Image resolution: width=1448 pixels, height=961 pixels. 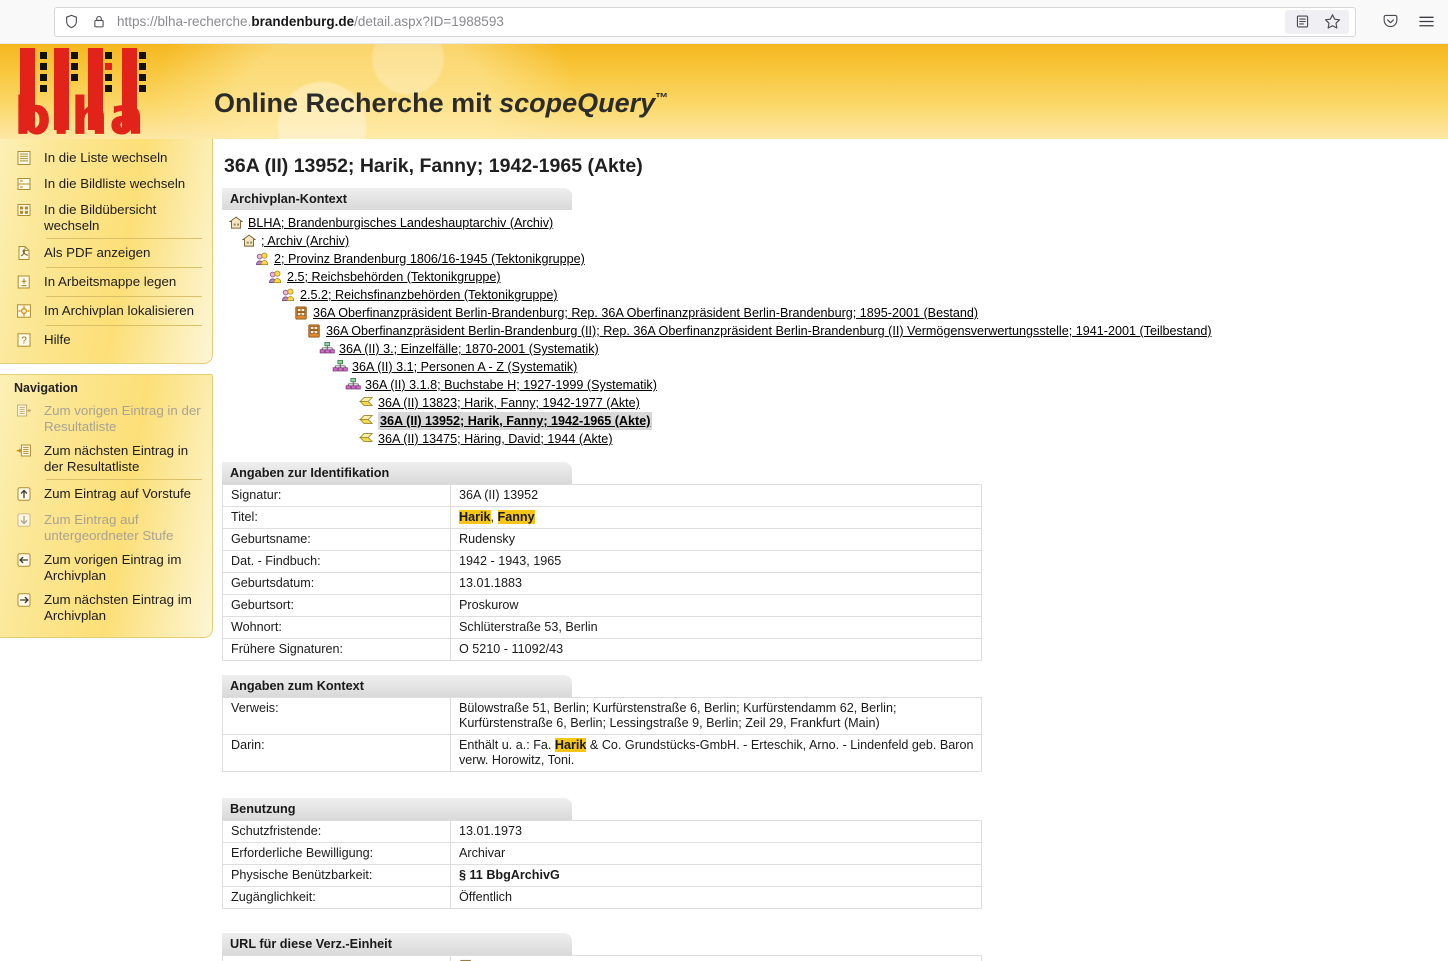 I want to click on tree-node-link: ; Archiv (Archiv), so click(x=305, y=241).